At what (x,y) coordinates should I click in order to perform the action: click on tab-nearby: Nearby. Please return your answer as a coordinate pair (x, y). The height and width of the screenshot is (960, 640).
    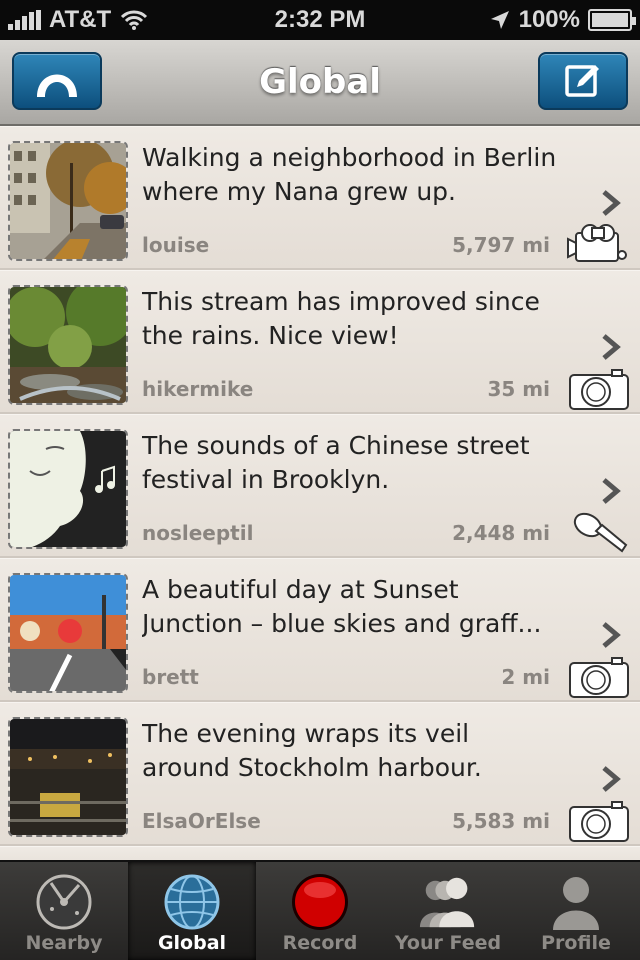
    Looking at the image, I should click on (64, 911).